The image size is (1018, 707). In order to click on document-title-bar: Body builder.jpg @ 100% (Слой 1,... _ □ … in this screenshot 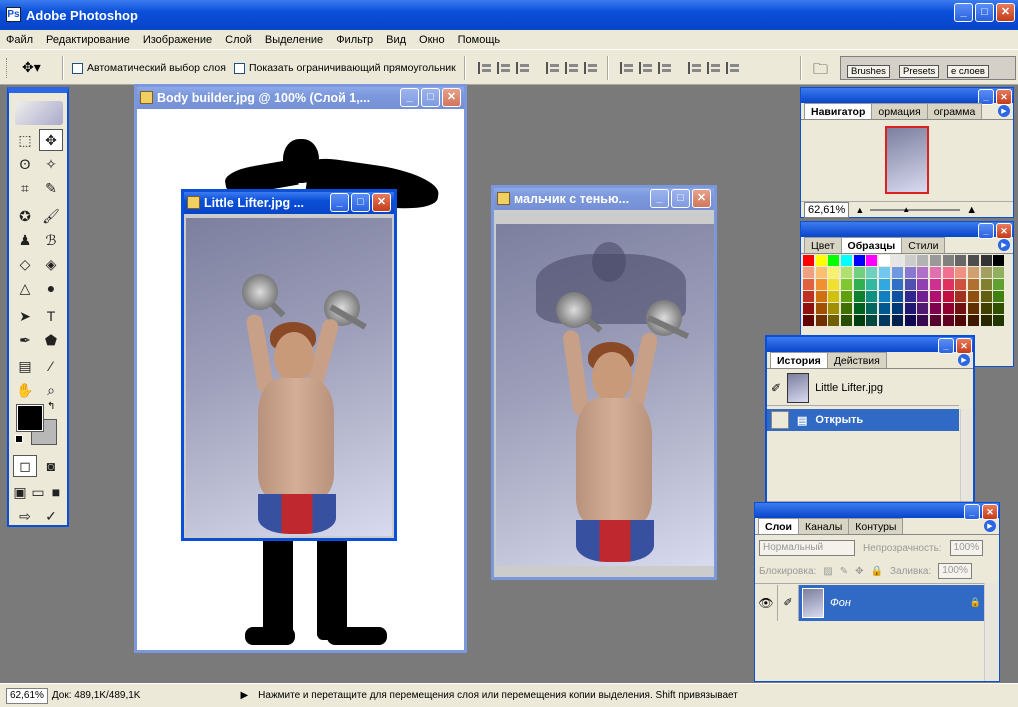, I will do `click(300, 98)`.